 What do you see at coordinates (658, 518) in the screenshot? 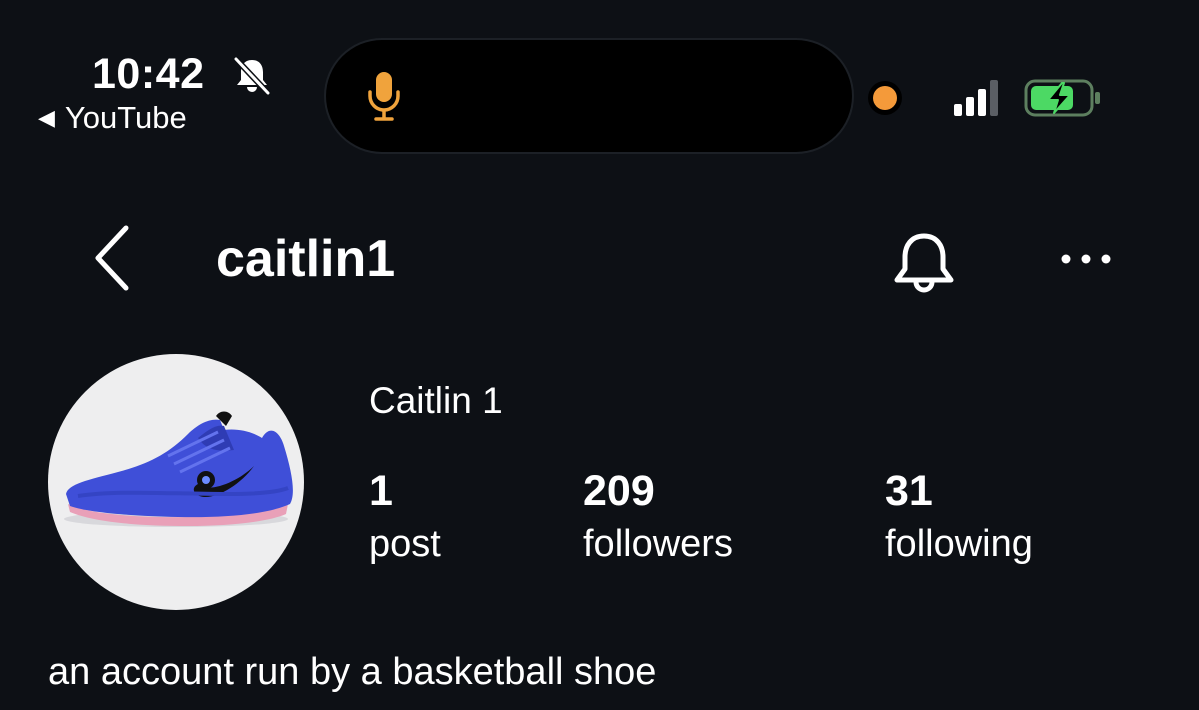
I see `followers-stat: 209 followers` at bounding box center [658, 518].